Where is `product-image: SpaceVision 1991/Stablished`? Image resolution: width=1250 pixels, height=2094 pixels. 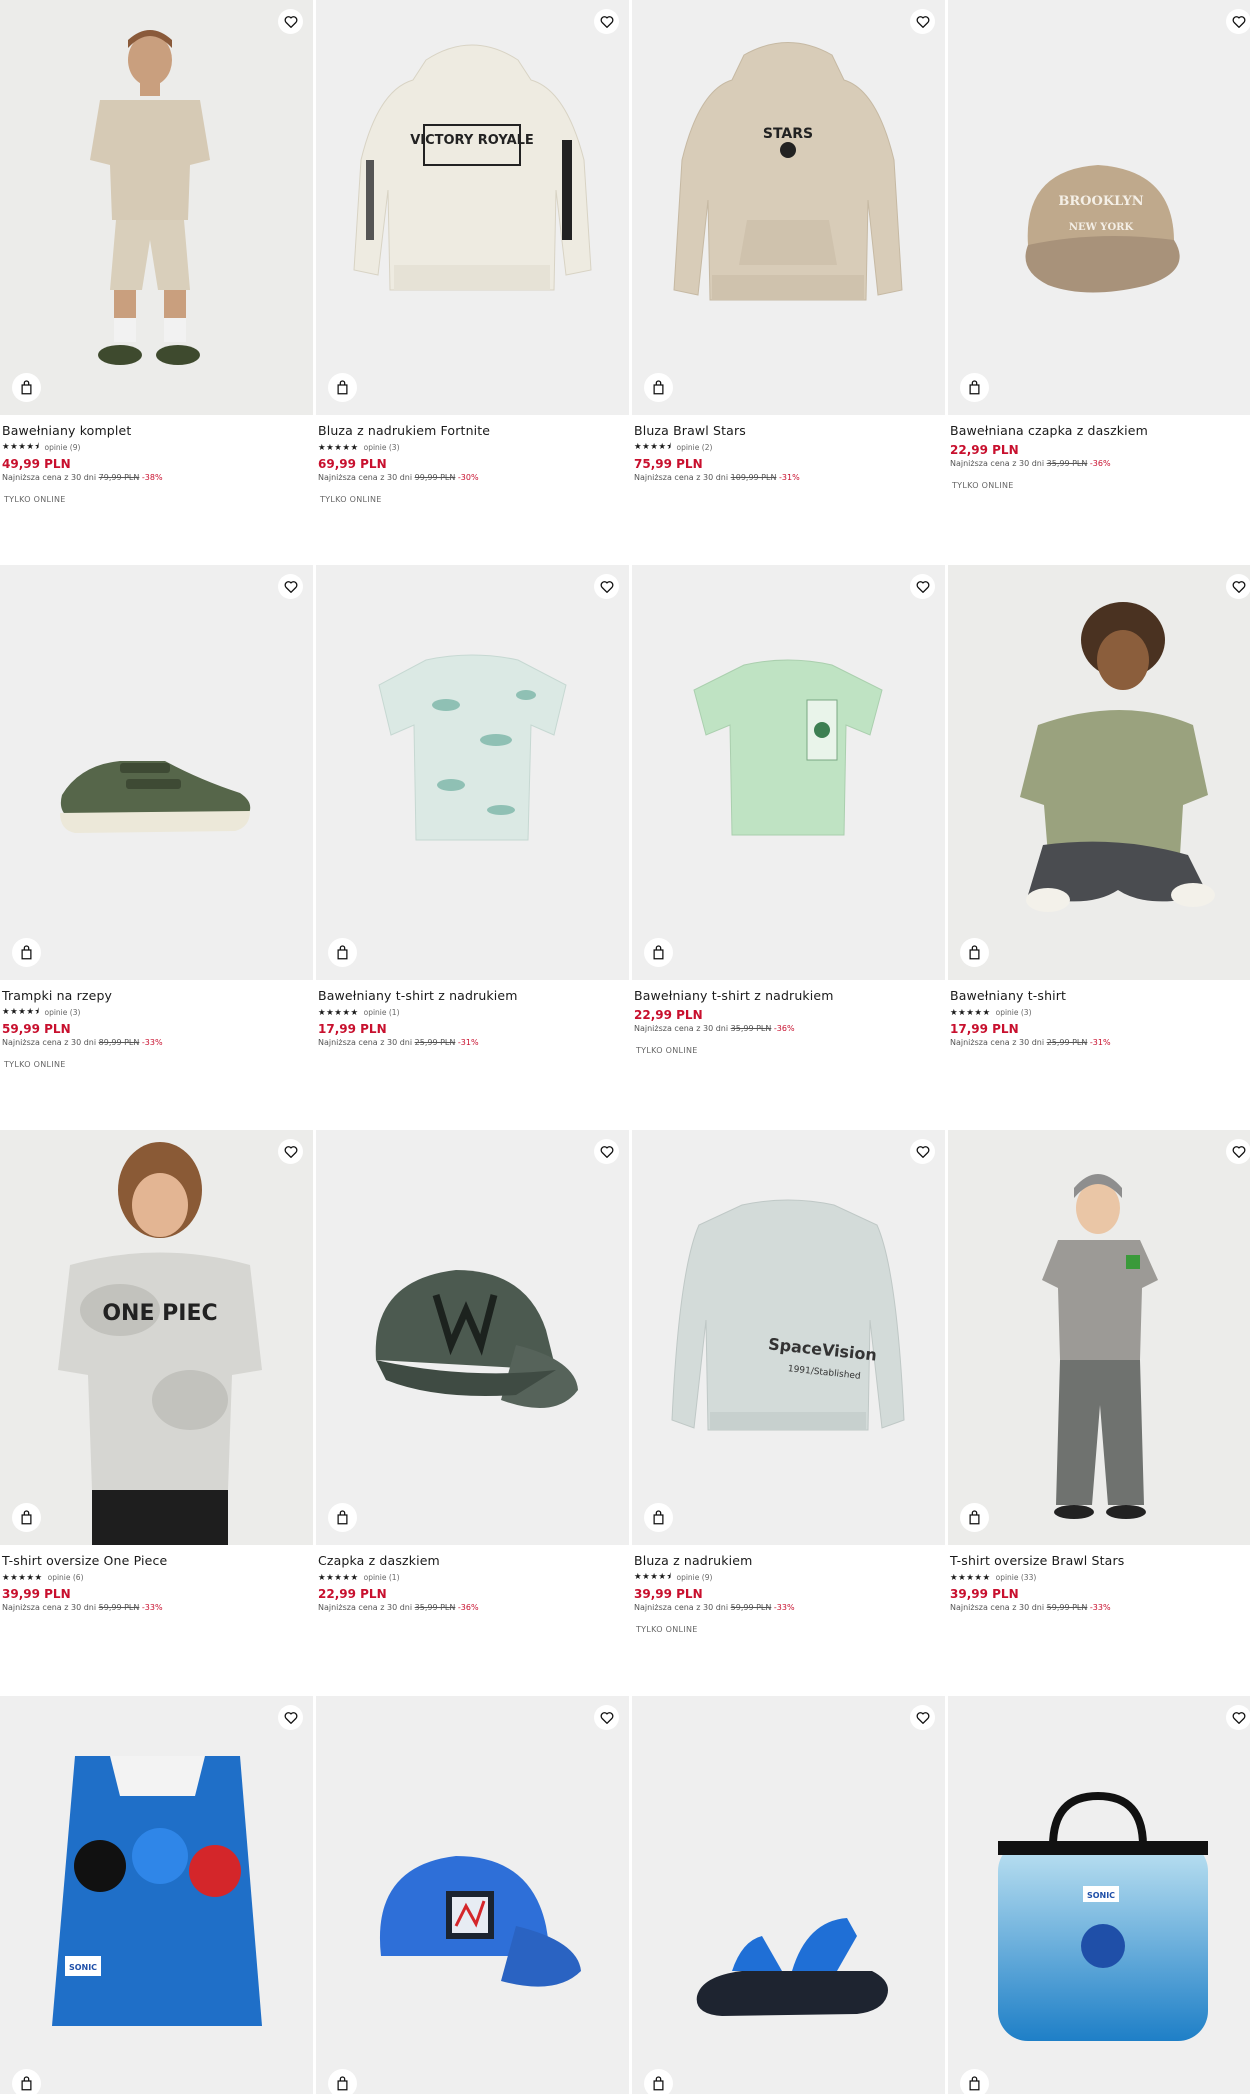 product-image: SpaceVision 1991/Stablished is located at coordinates (788, 1337).